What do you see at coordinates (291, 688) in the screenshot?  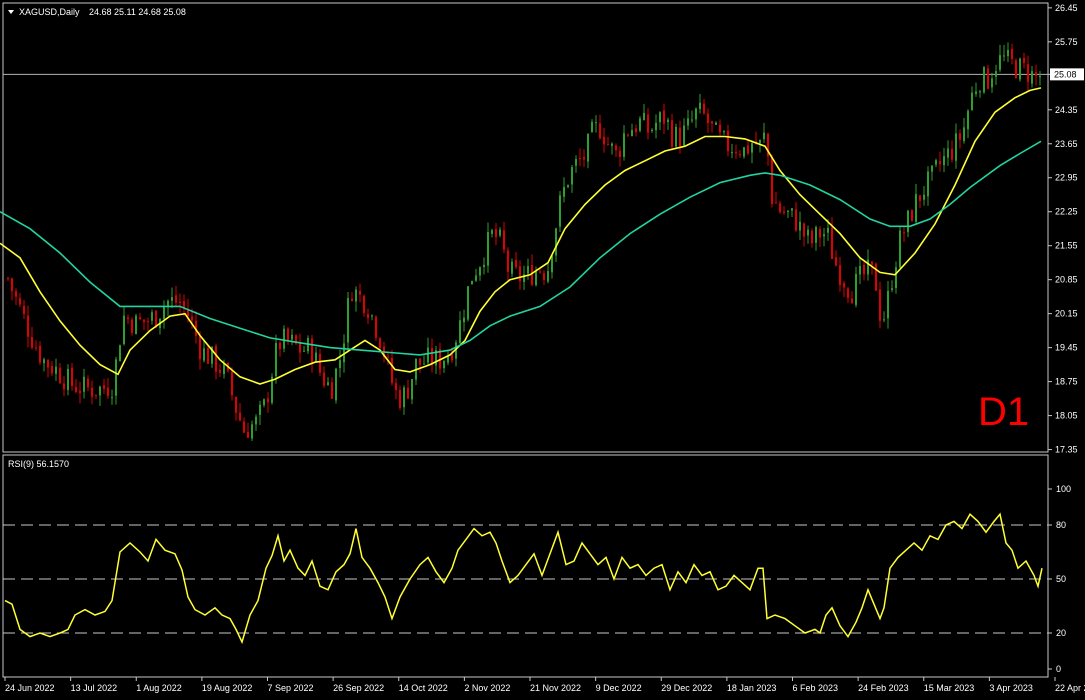 I see `time-label-4: 7 Sep 2022` at bounding box center [291, 688].